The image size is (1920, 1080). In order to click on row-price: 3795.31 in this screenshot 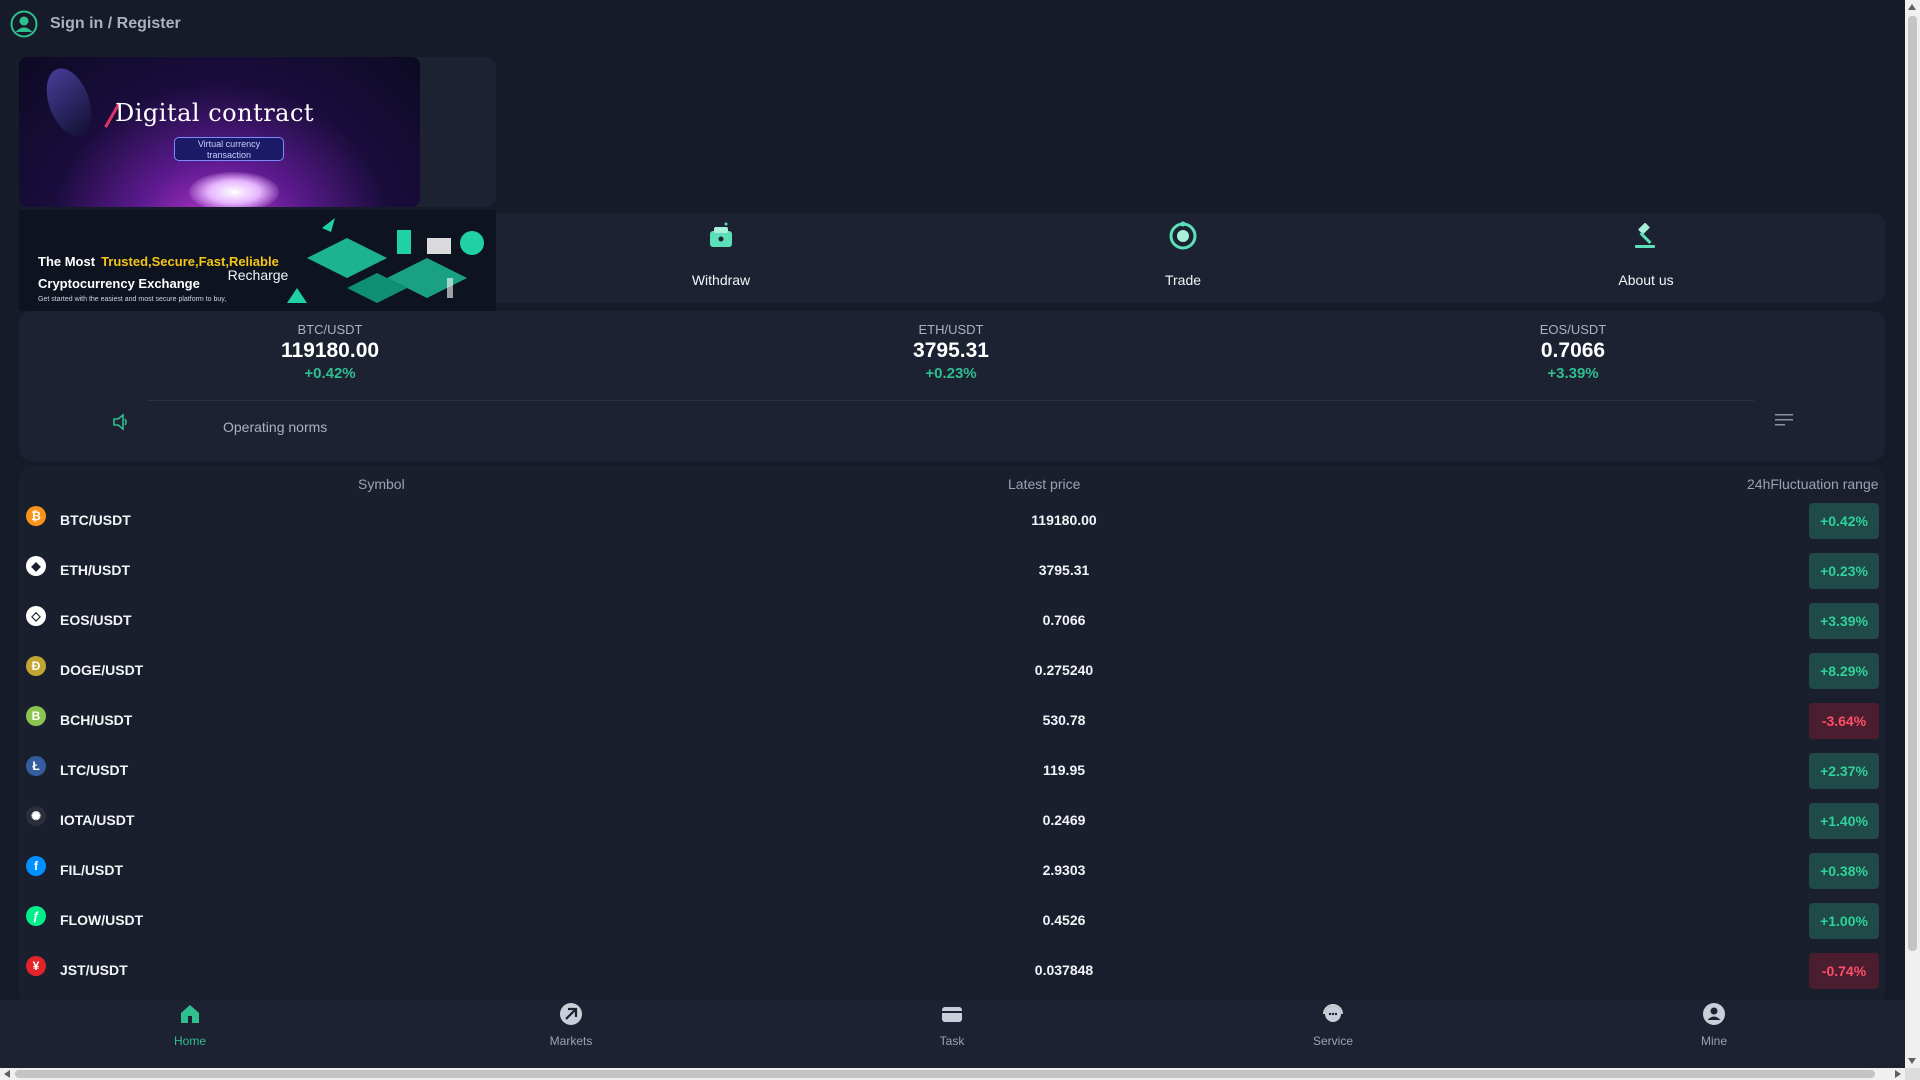, I will do `click(1064, 570)`.